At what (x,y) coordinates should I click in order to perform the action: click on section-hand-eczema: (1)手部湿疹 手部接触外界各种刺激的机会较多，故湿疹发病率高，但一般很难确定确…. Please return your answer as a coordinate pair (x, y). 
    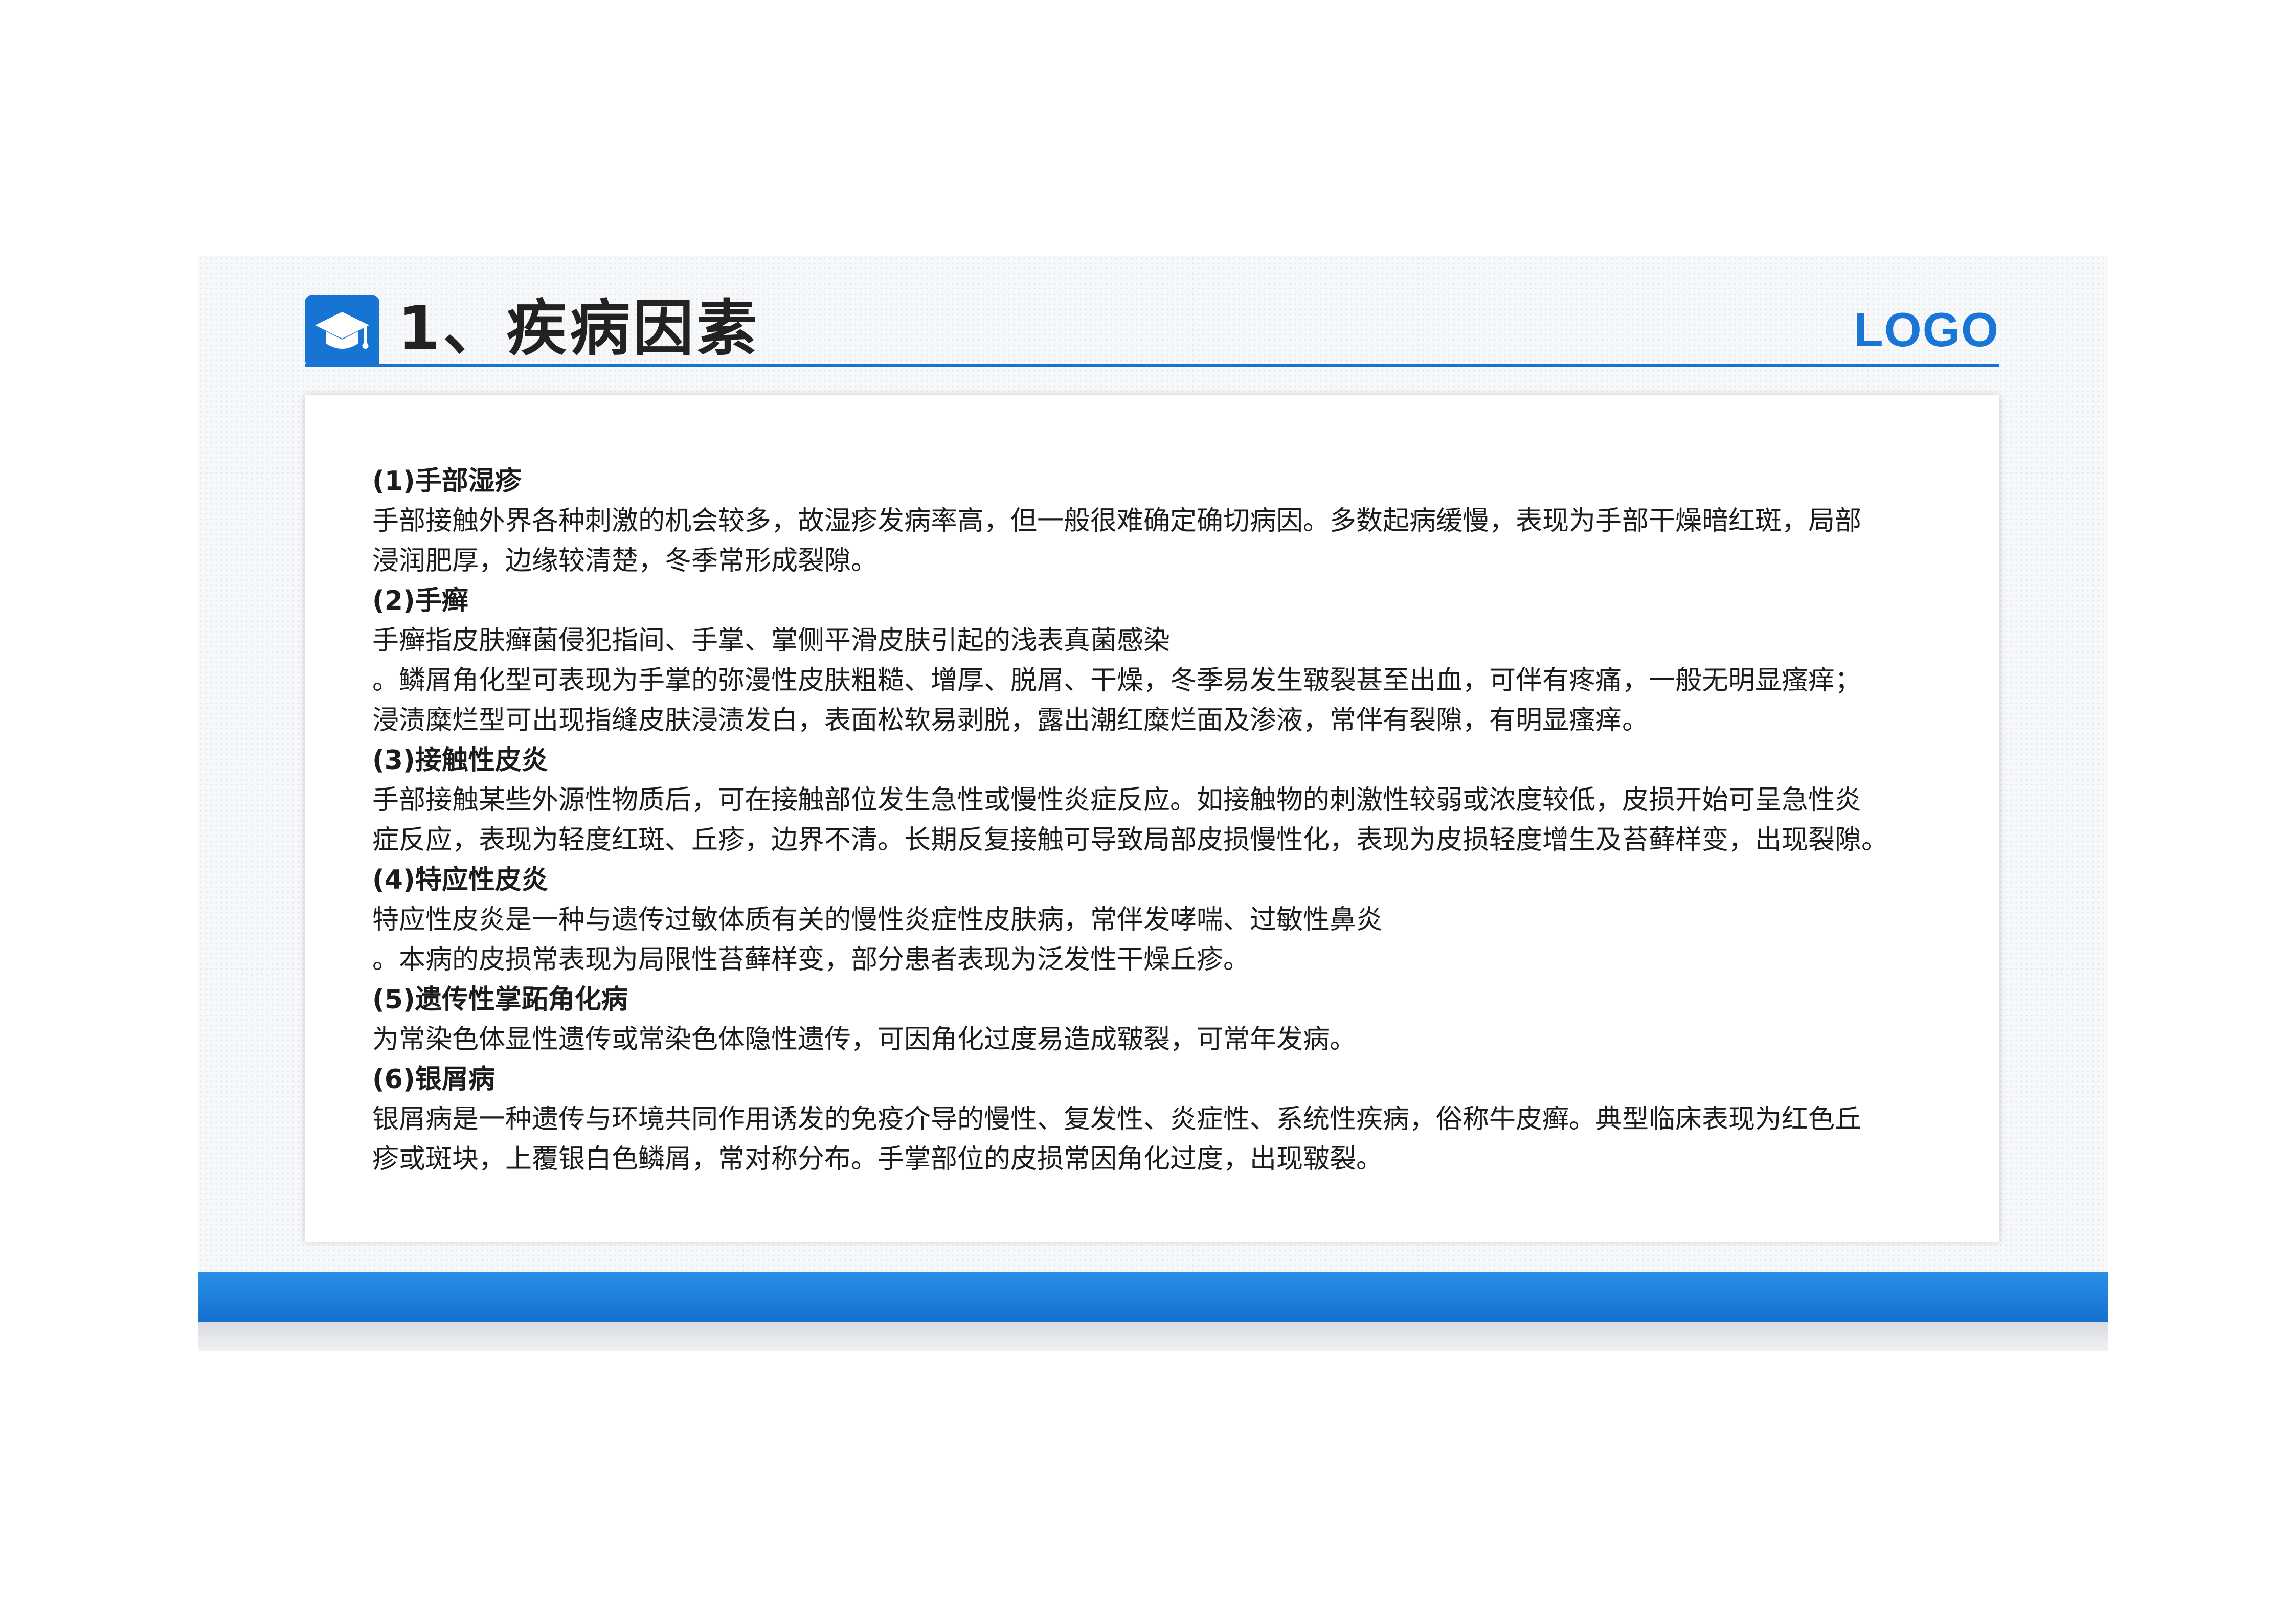
    Looking at the image, I should click on (1154, 521).